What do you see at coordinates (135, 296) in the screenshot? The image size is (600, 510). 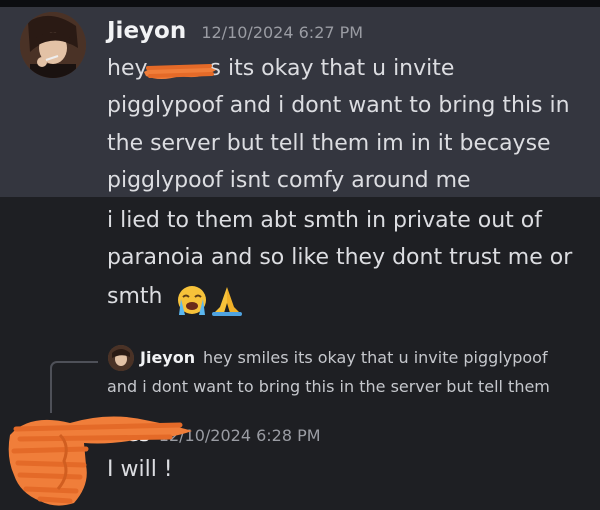 I see `message-line-7: smth` at bounding box center [135, 296].